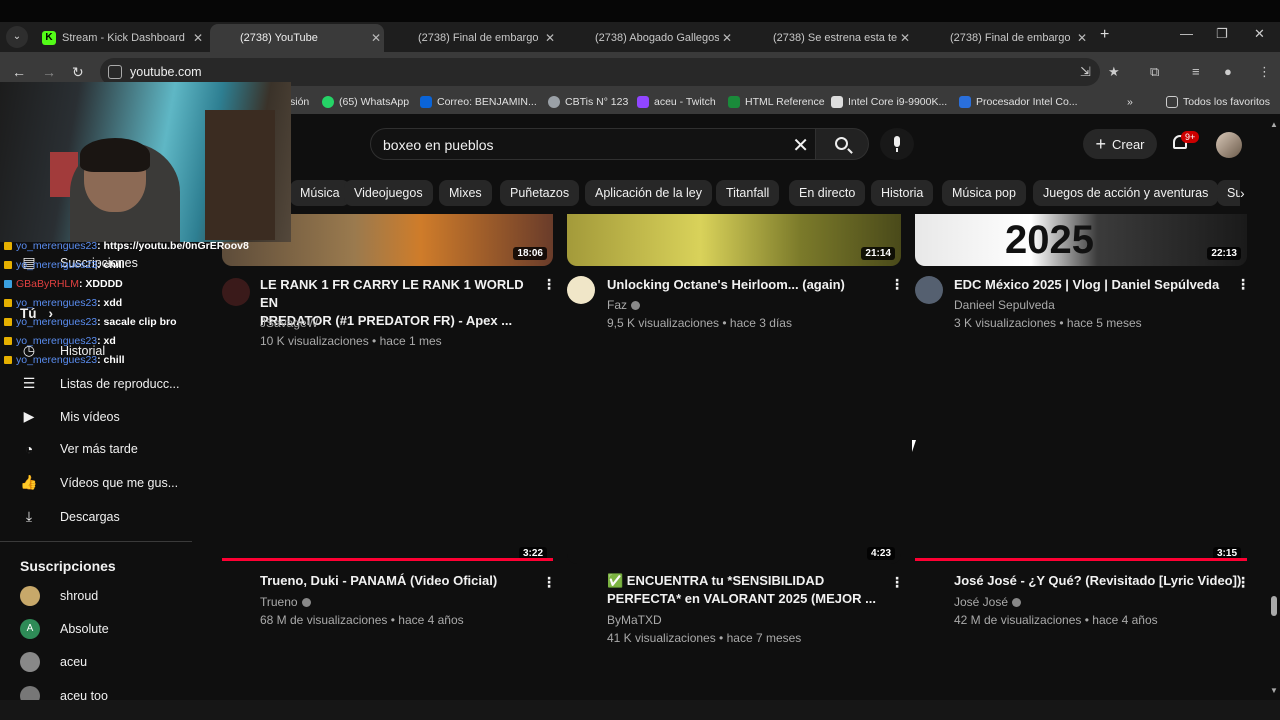 The image size is (1280, 720). I want to click on subscription-shroud: shroud, so click(59, 596).